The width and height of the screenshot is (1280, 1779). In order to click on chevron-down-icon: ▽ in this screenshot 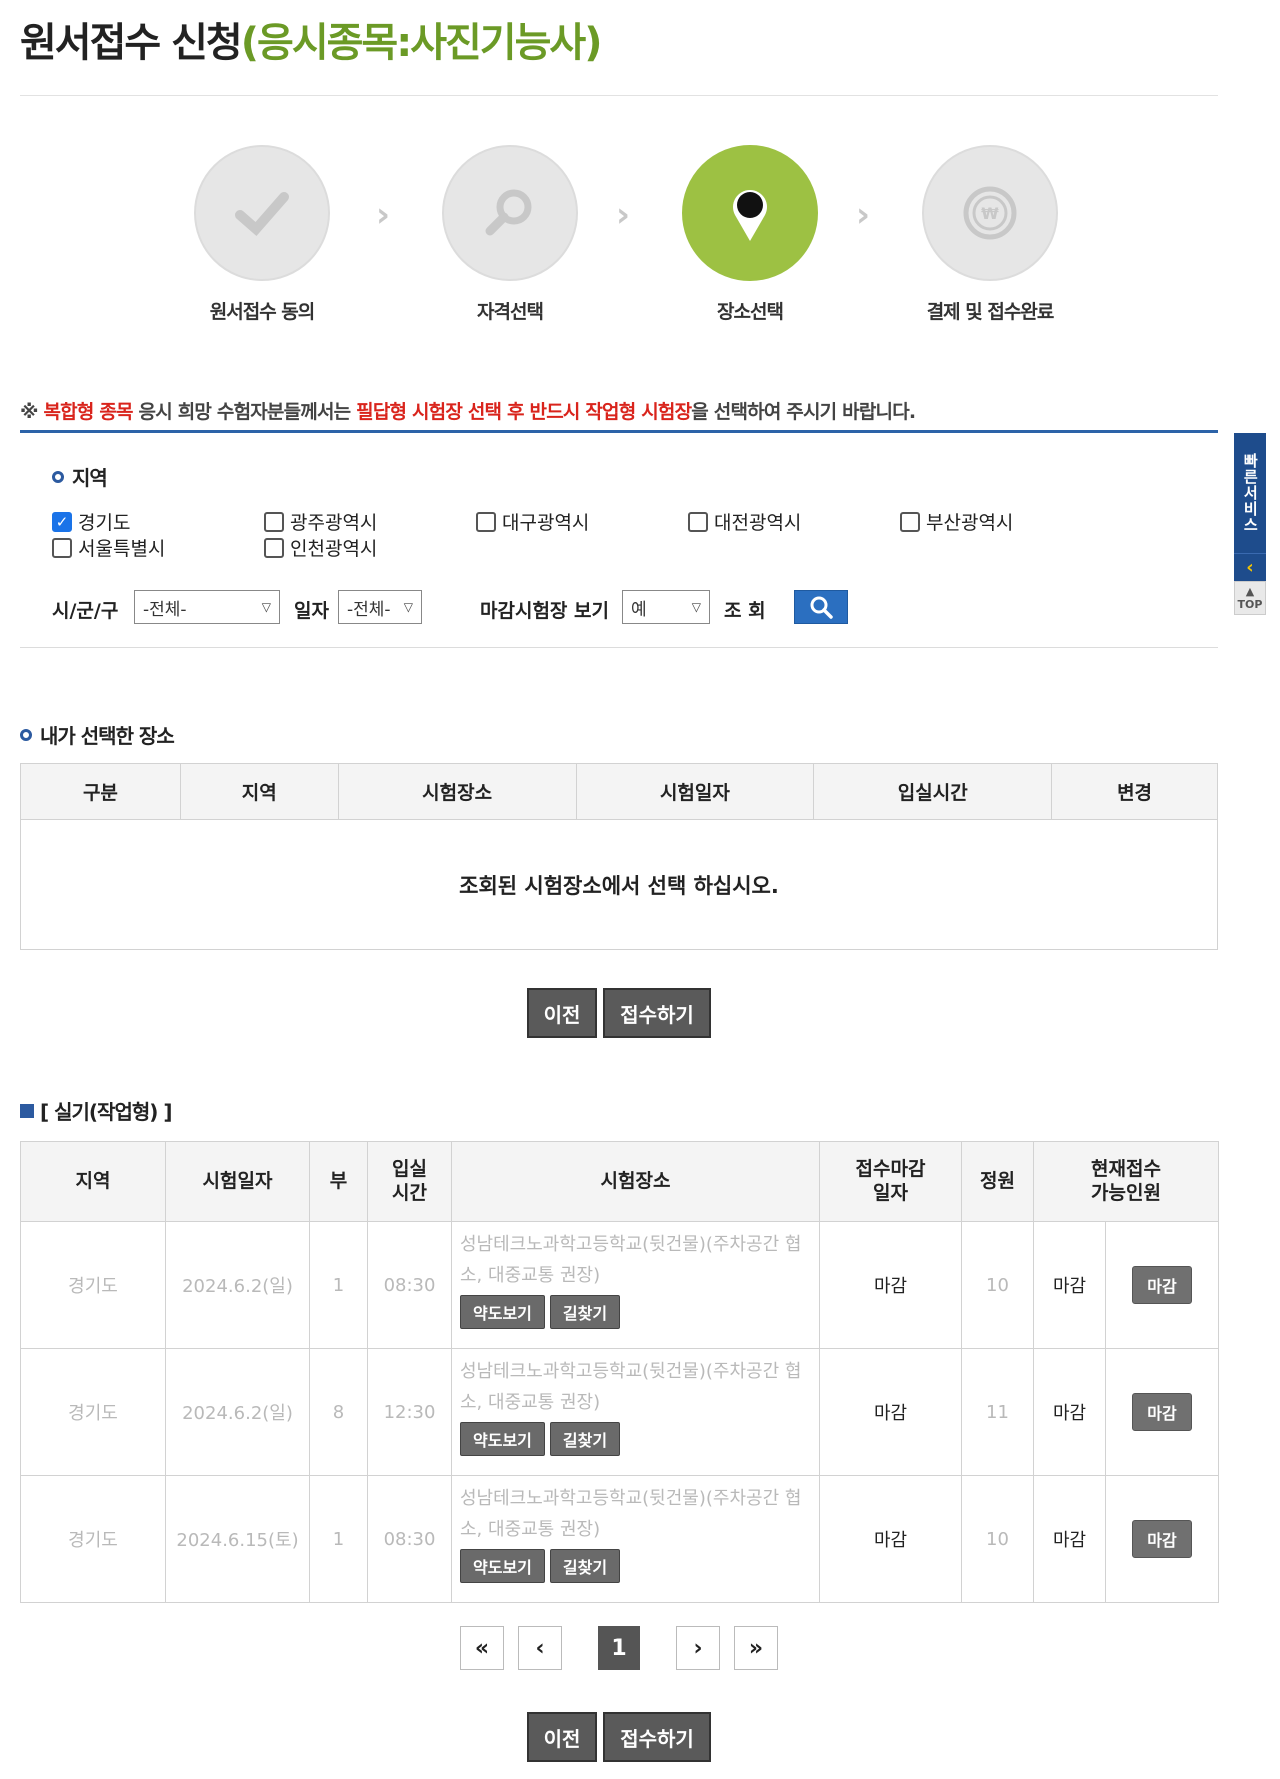, I will do `click(696, 607)`.